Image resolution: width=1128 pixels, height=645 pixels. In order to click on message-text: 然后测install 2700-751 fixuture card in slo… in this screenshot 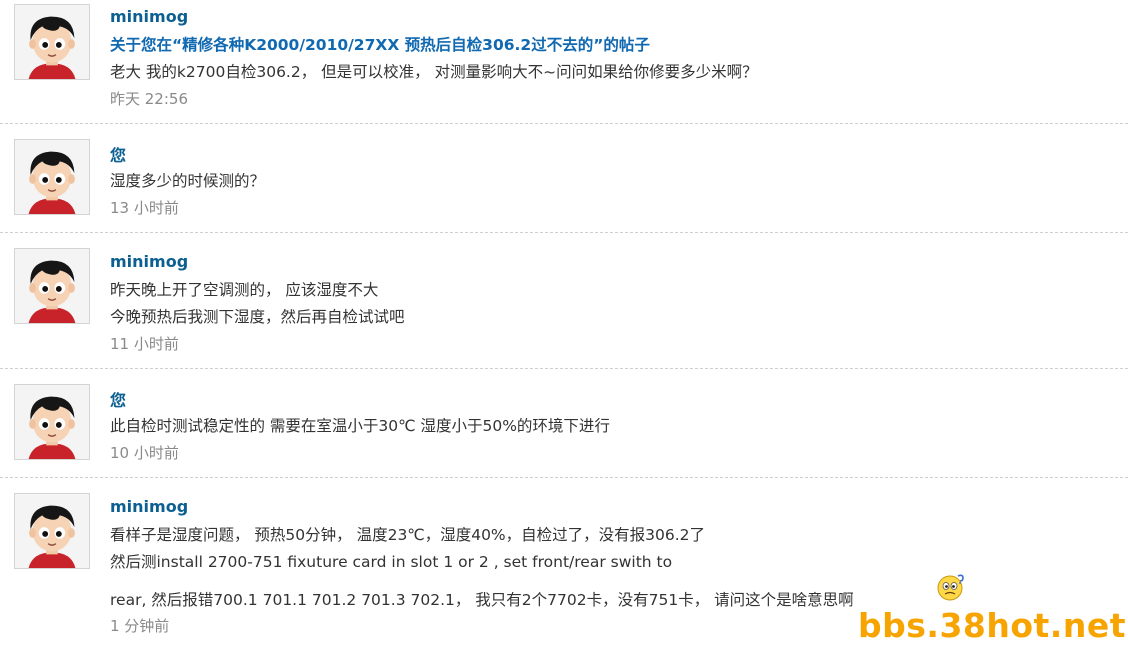, I will do `click(391, 562)`.